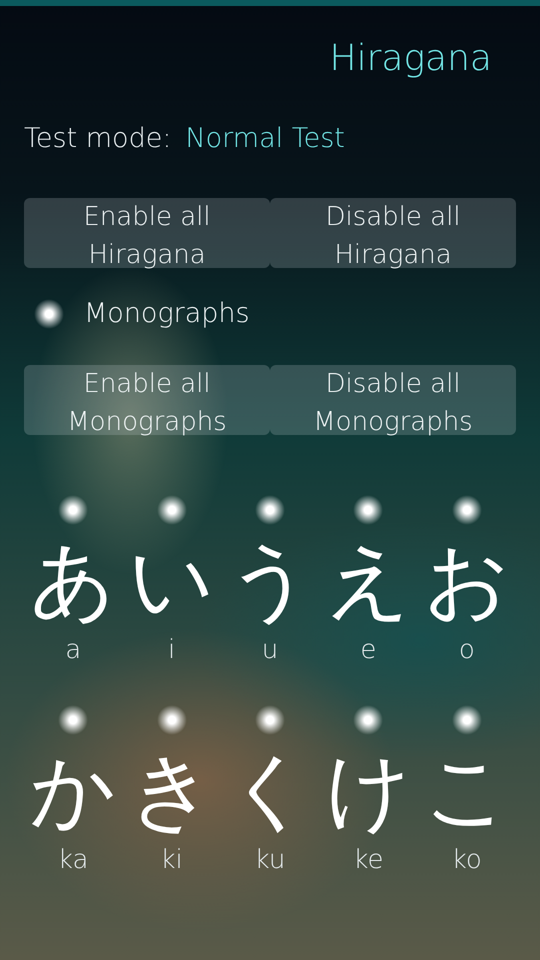 The height and width of the screenshot is (960, 540). I want to click on kana-character: こ, so click(467, 790).